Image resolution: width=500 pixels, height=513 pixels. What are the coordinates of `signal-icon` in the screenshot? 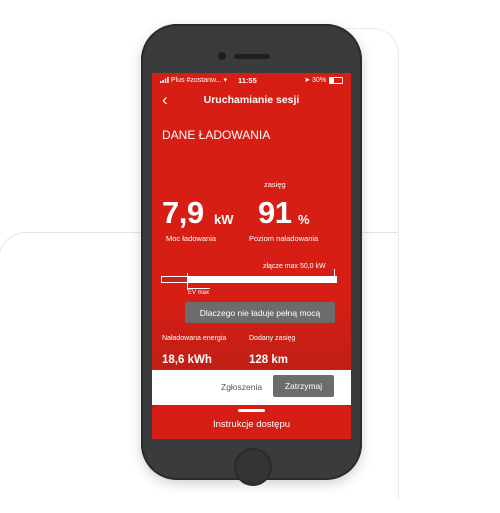 It's located at (164, 80).